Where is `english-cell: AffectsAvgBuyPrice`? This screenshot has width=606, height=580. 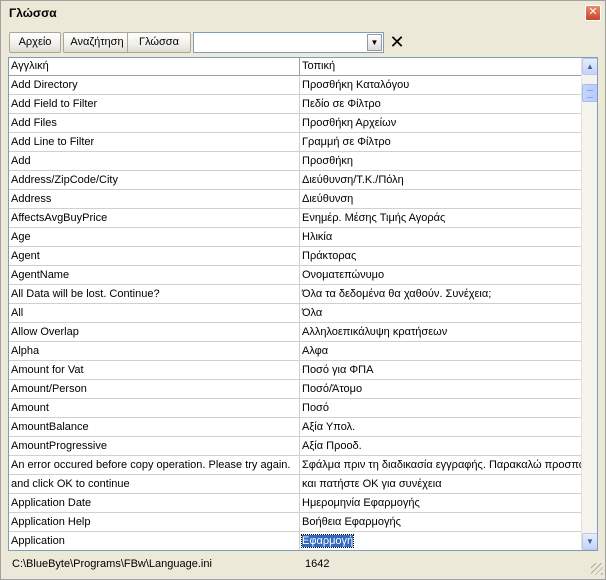
english-cell: AffectsAvgBuyPrice is located at coordinates (154, 218).